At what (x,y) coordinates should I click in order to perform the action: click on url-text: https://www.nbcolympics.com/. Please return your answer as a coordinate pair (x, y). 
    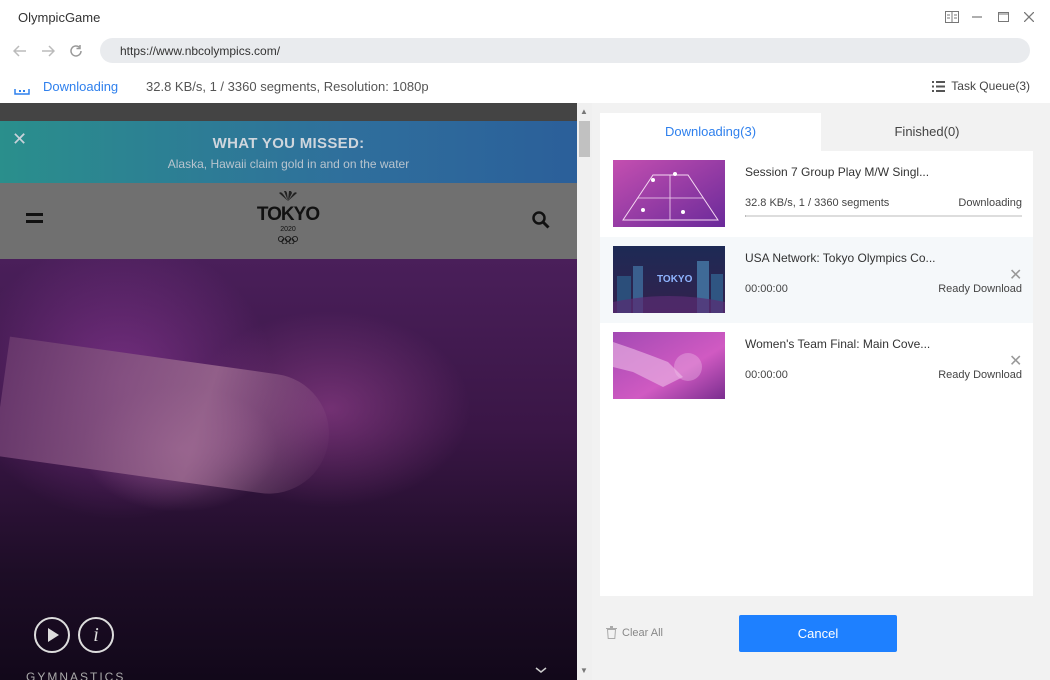
    Looking at the image, I should click on (200, 51).